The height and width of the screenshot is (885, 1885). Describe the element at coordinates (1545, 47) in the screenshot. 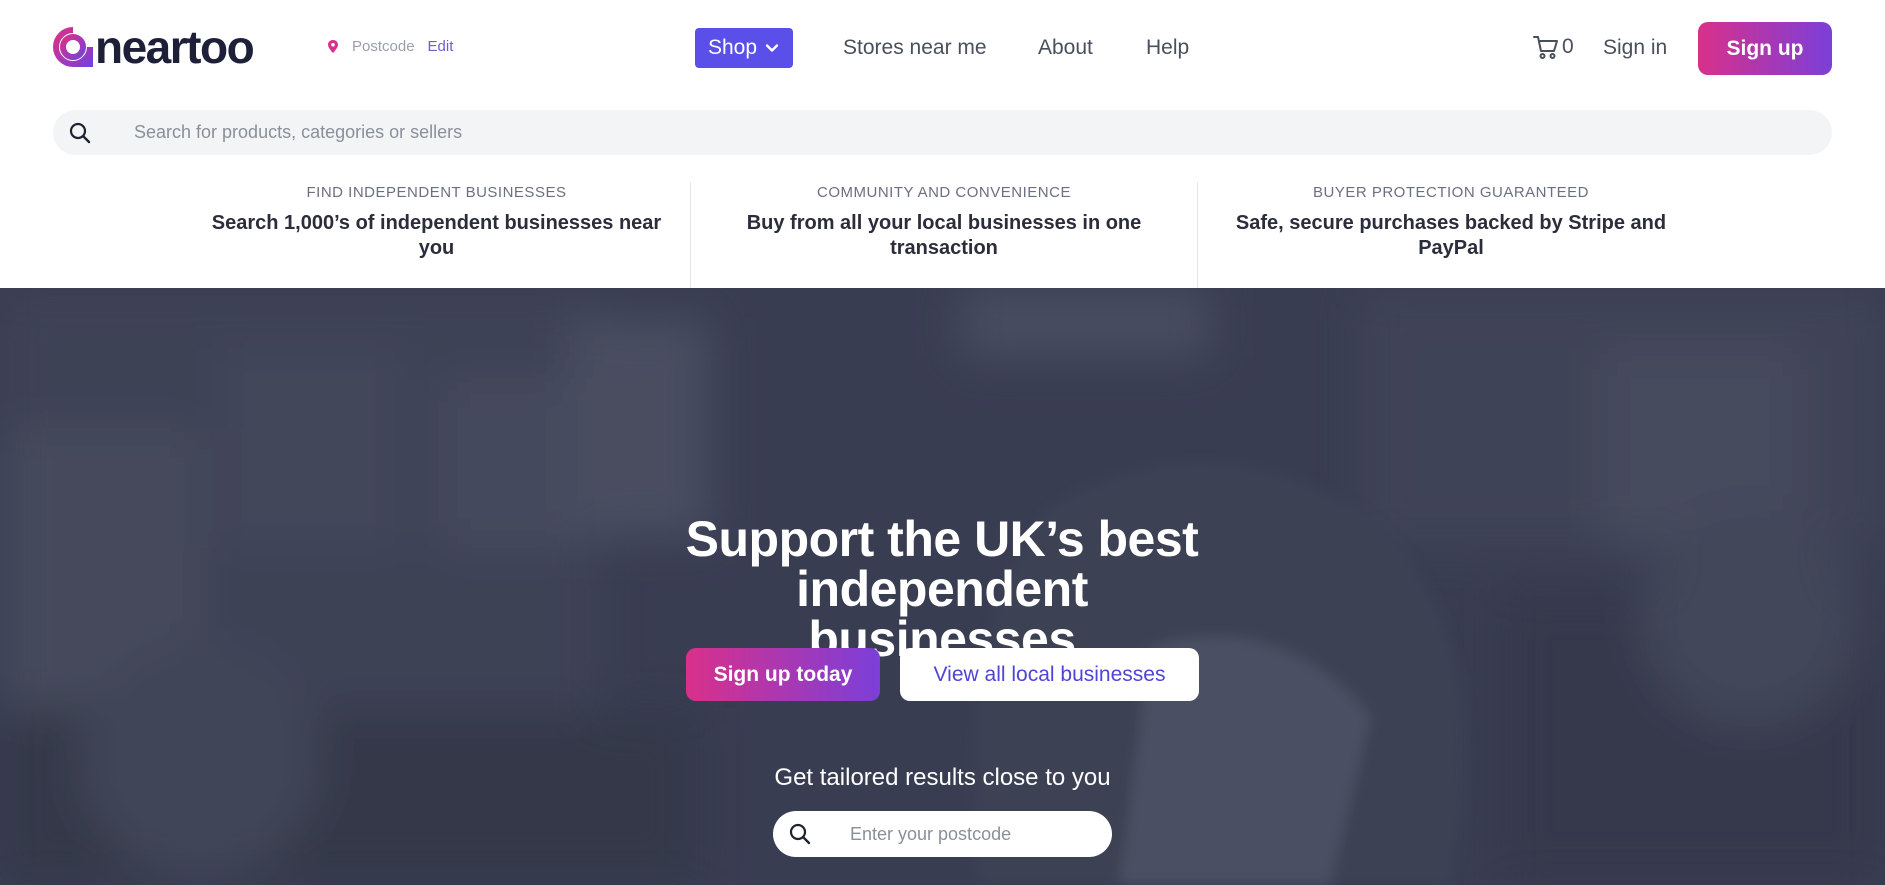

I see `cart-icon` at that location.